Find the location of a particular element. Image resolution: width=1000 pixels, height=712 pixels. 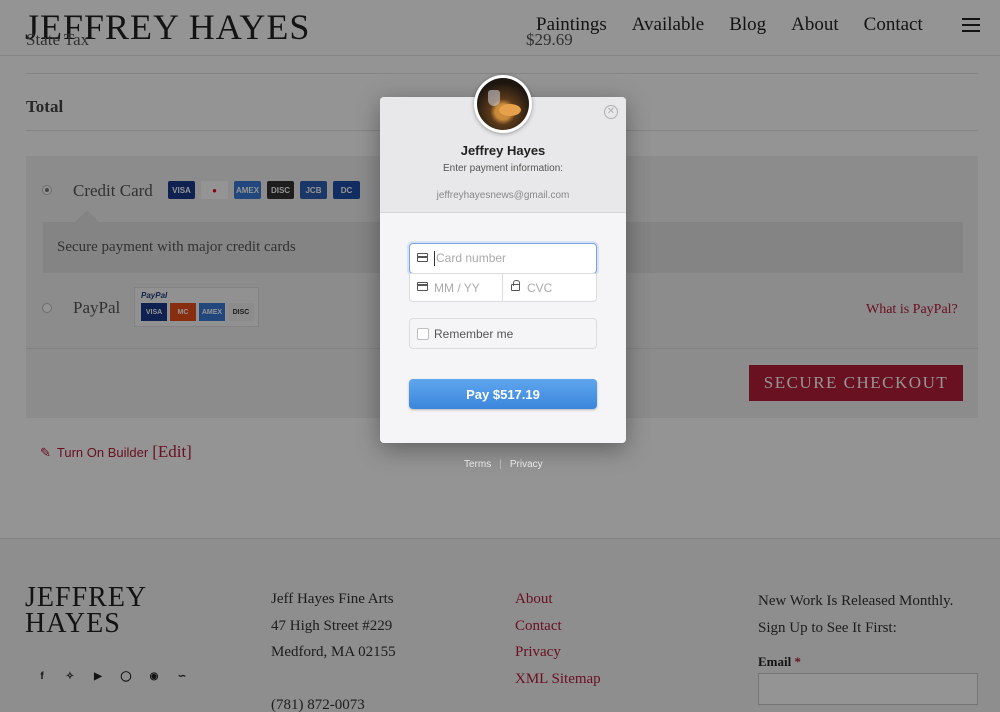

modal-legal-links: Terms | Privacy is located at coordinates (503, 464).